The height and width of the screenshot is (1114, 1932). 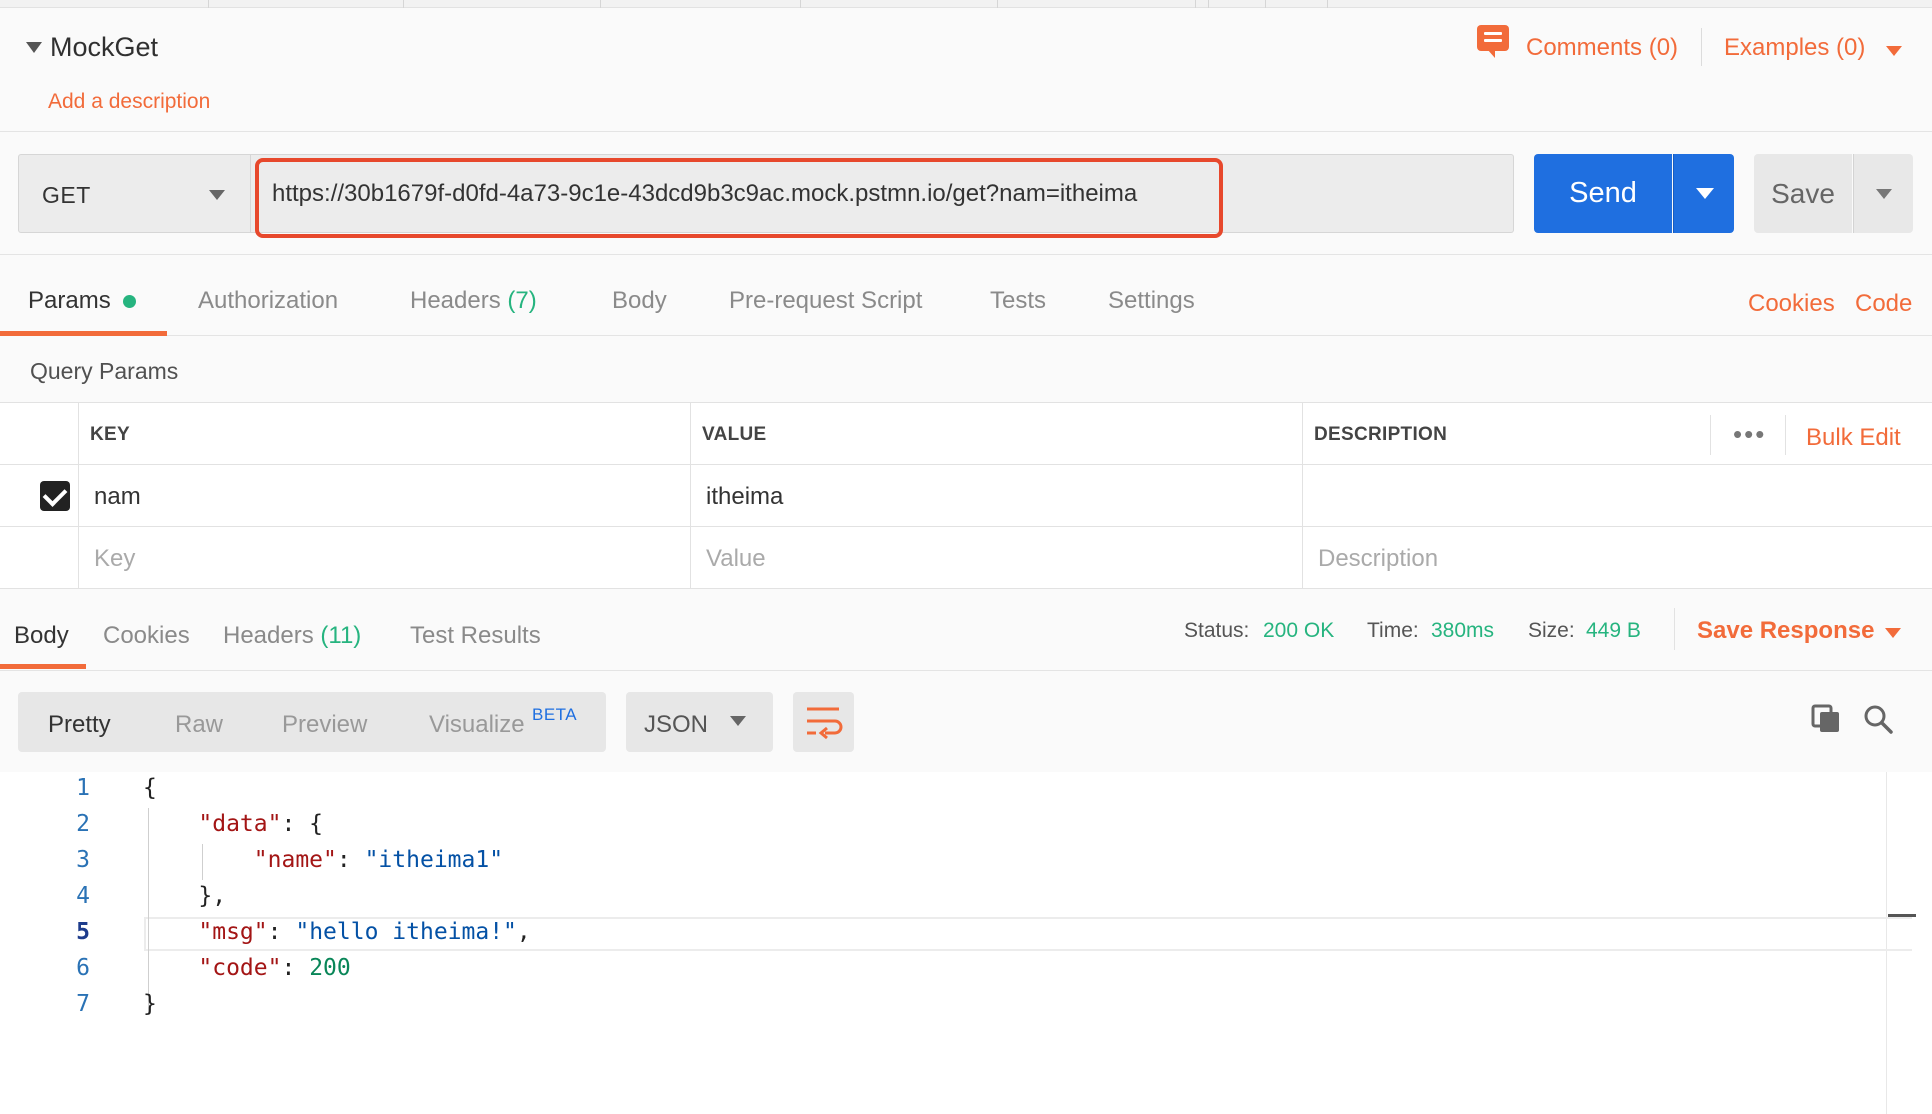 What do you see at coordinates (104, 47) in the screenshot?
I see `request-name: MockGet` at bounding box center [104, 47].